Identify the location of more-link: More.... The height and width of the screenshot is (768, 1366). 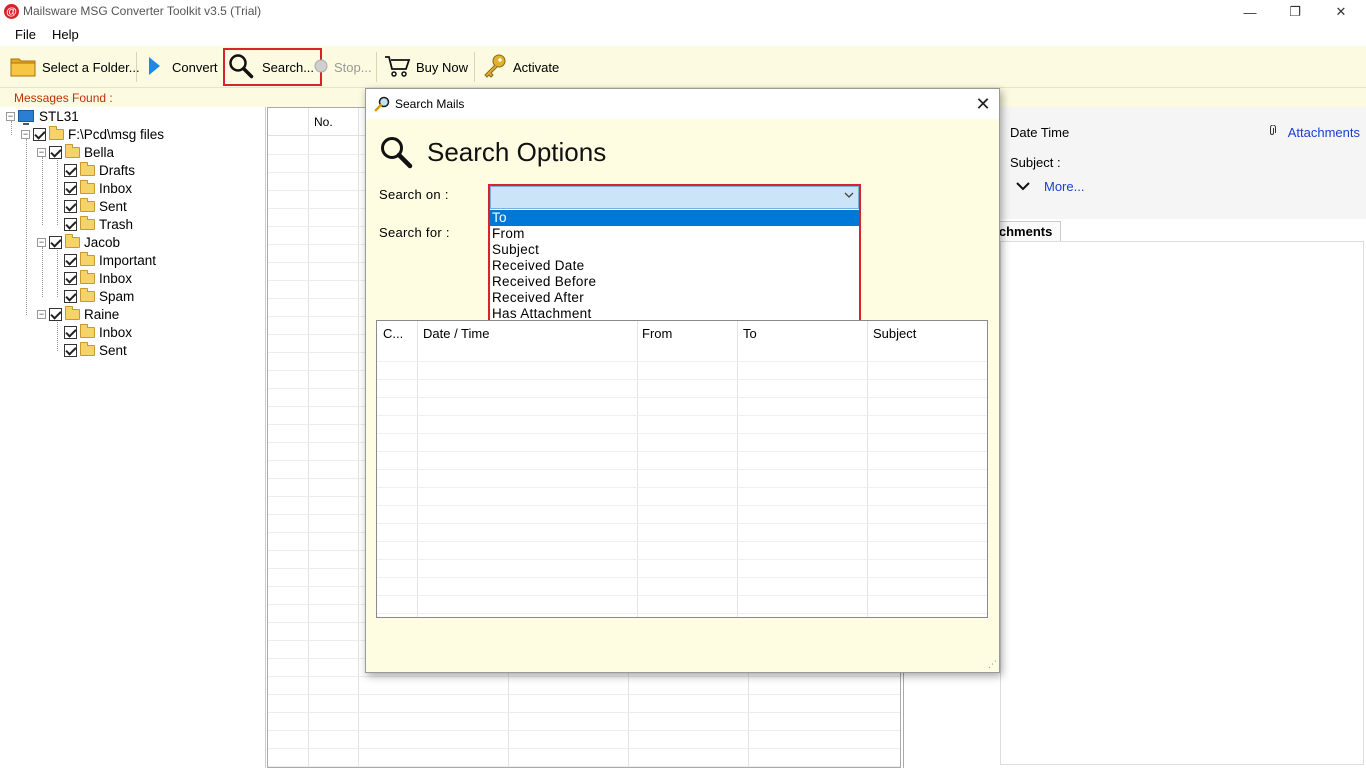
(1050, 186).